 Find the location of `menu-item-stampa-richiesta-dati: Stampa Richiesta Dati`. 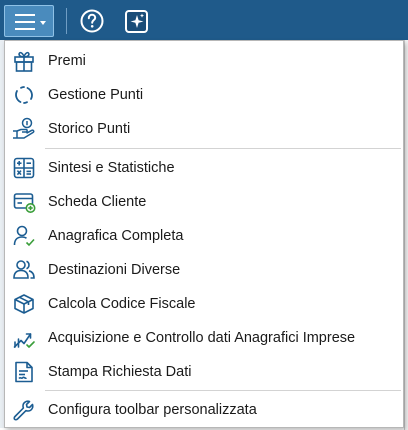

menu-item-stampa-richiesta-dati: Stampa Richiesta Dati is located at coordinates (204, 372).